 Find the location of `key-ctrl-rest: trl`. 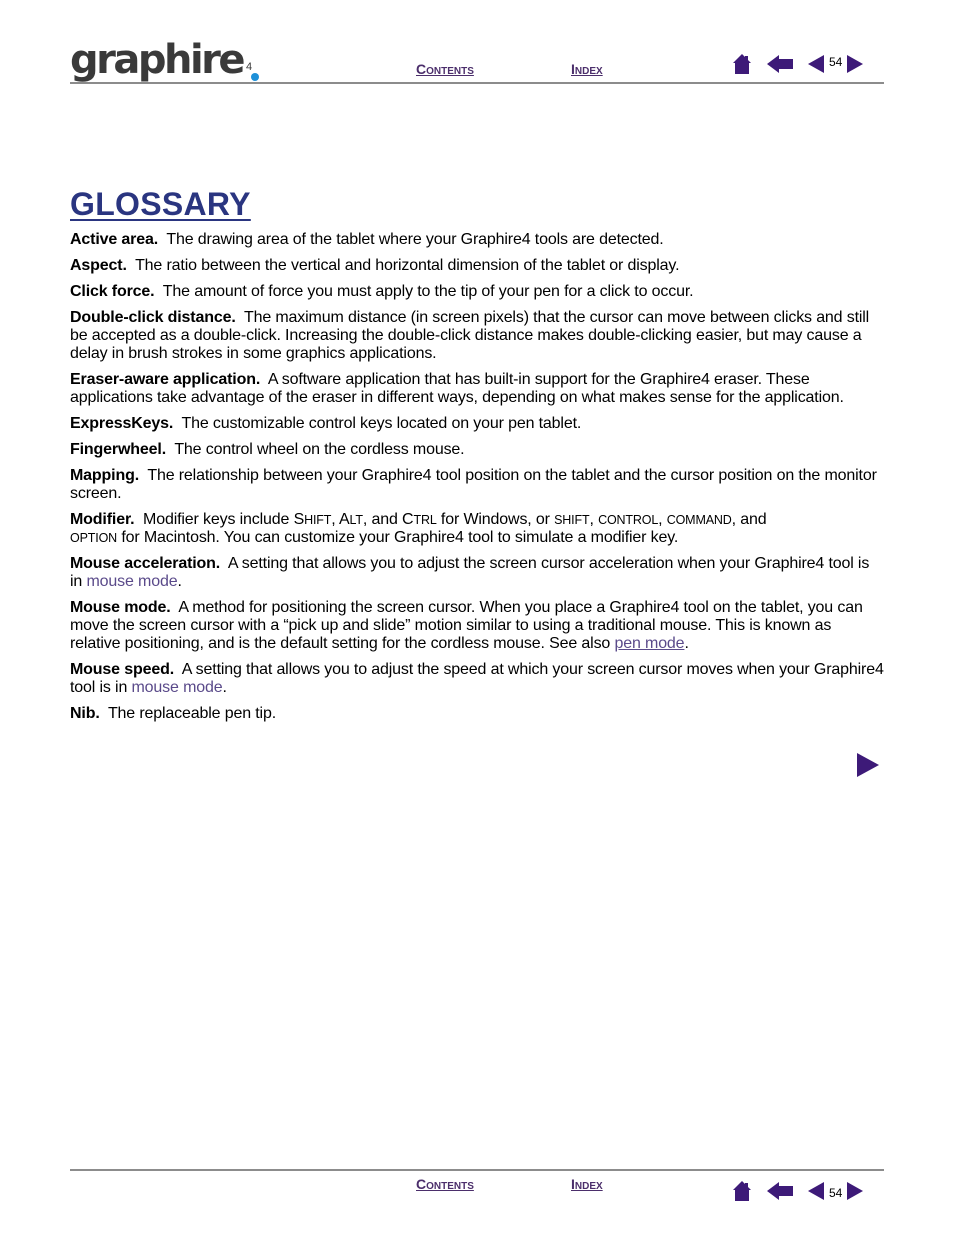

key-ctrl-rest: trl is located at coordinates (425, 520).